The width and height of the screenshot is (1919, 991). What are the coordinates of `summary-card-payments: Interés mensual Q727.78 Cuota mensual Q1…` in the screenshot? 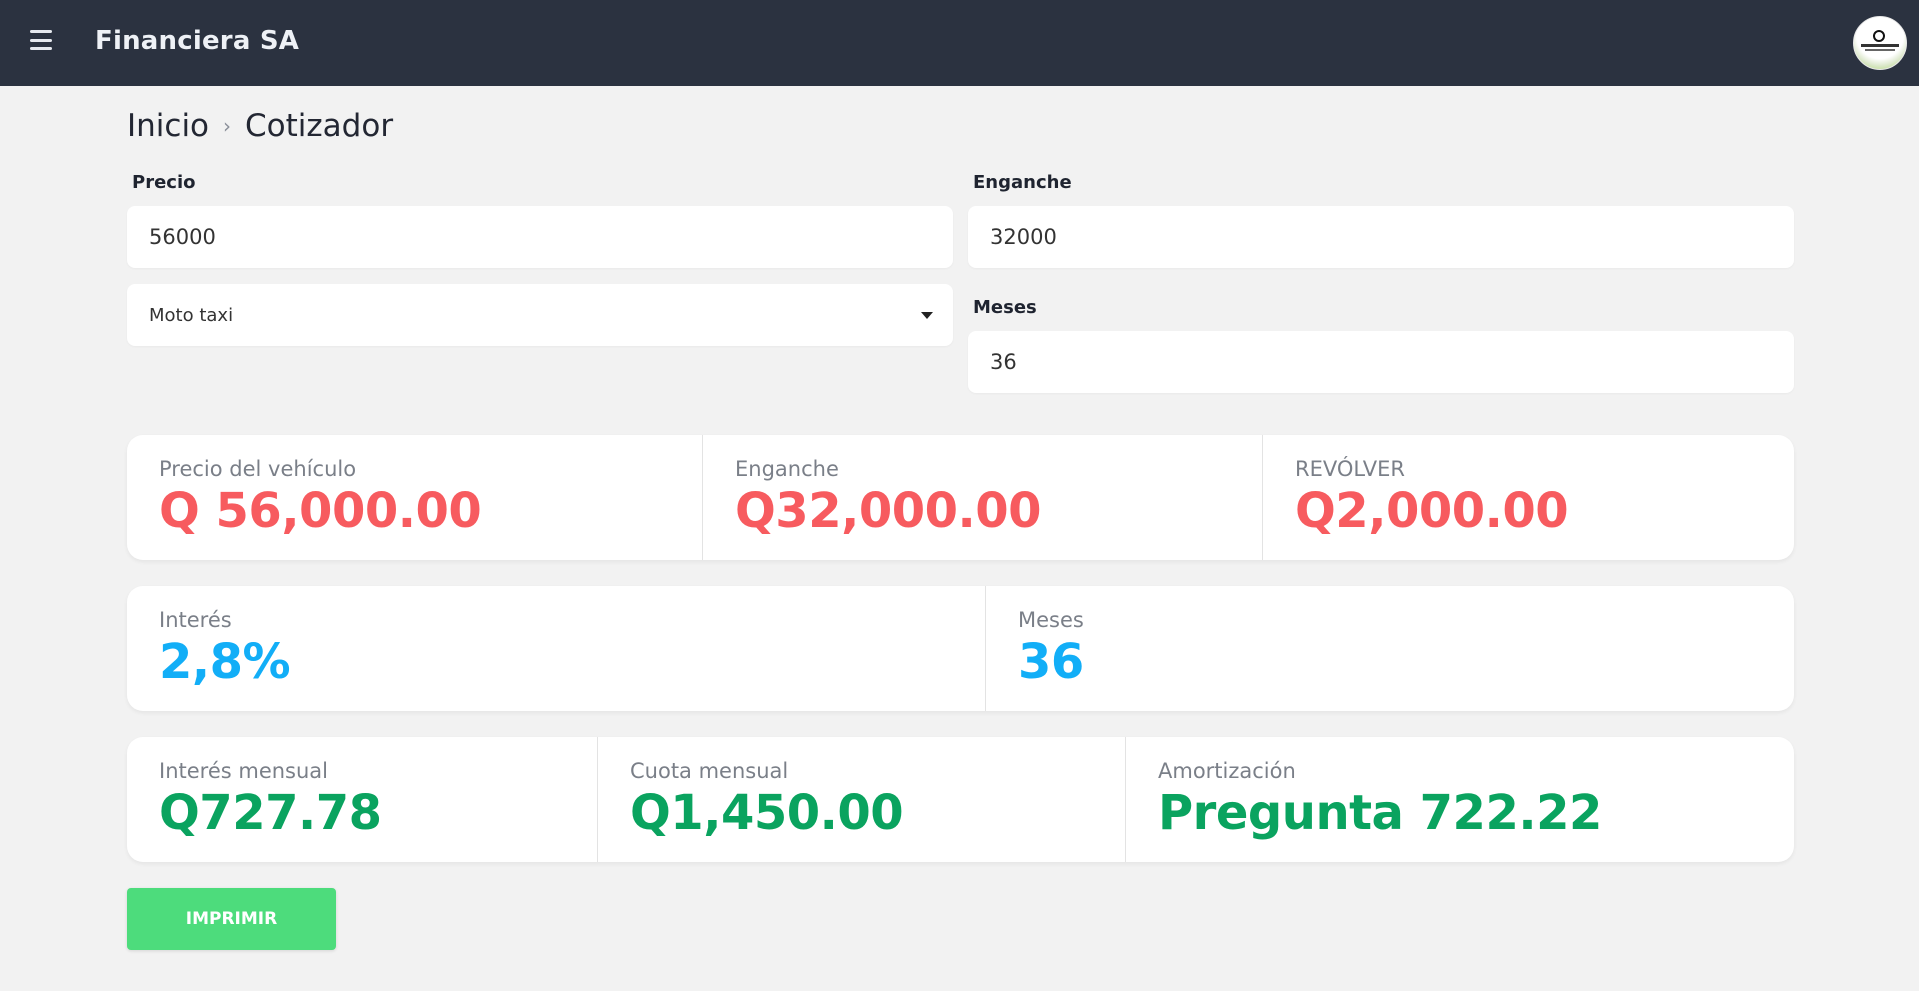 It's located at (960, 799).